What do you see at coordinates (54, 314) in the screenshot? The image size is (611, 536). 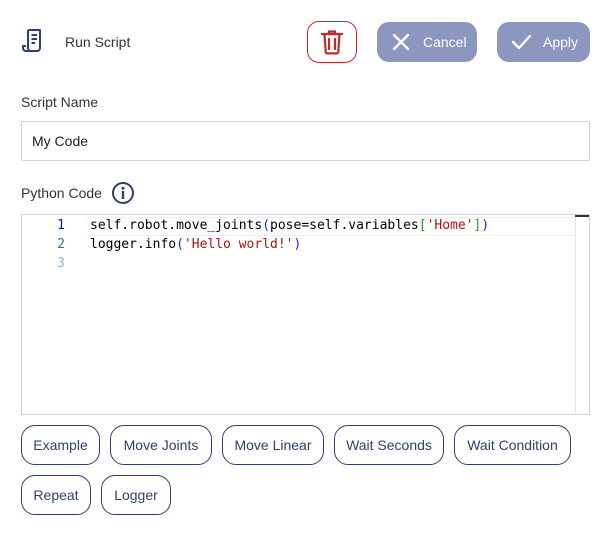 I see `line-number-gutter: 1 2 3` at bounding box center [54, 314].